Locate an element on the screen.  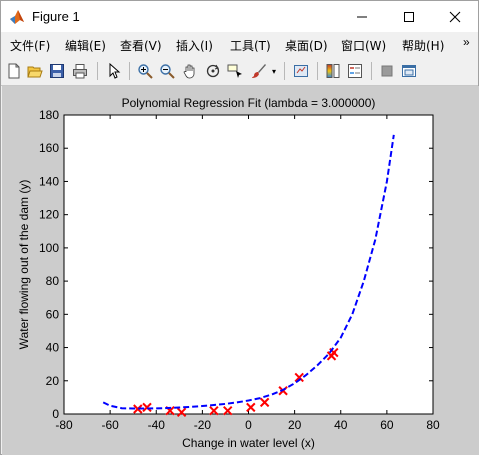
rotate-3d-button is located at coordinates (213, 71).